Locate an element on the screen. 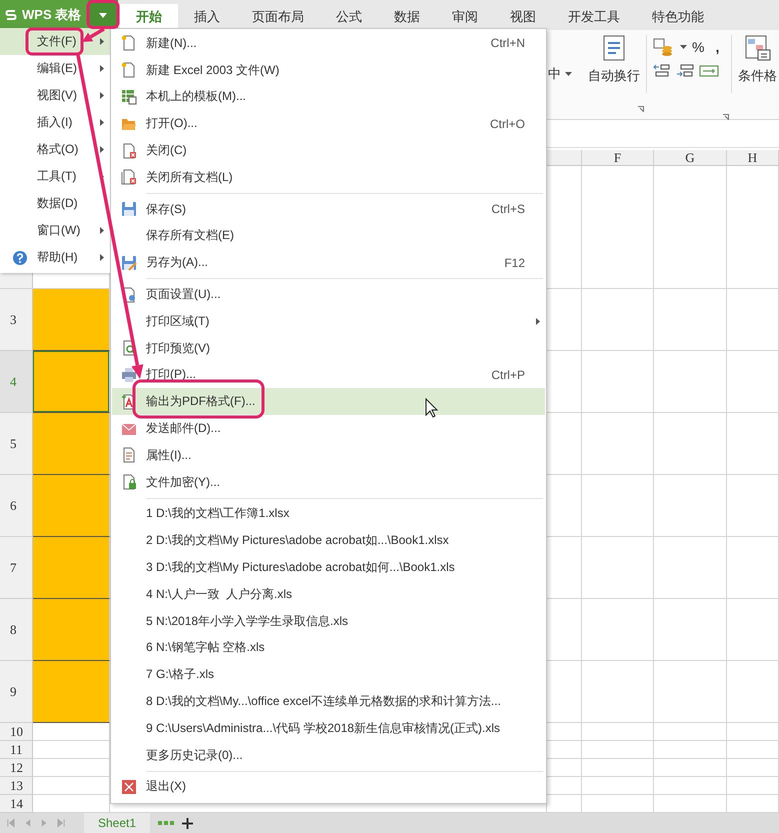  menu-item: 数据(D) is located at coordinates (55, 203).